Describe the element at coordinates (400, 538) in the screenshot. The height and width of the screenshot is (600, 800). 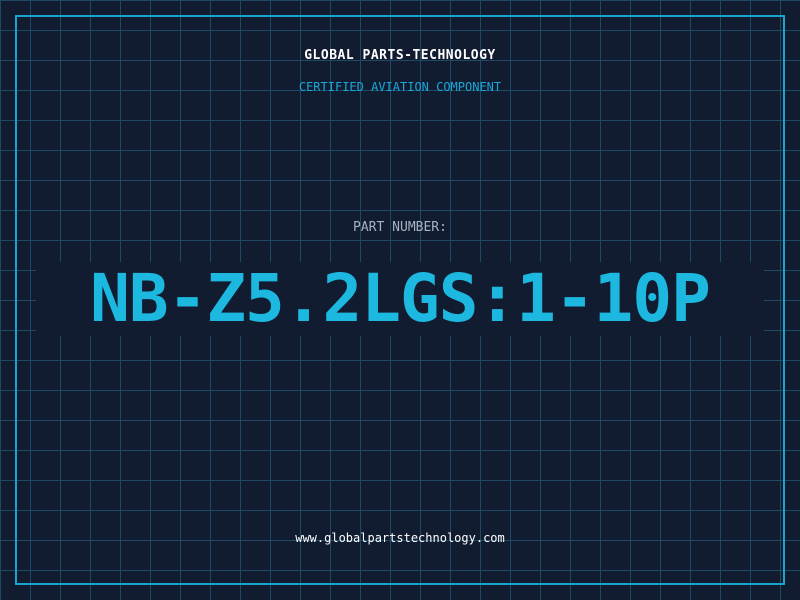
I see `website-url: www.globalpartstechnology.com` at that location.